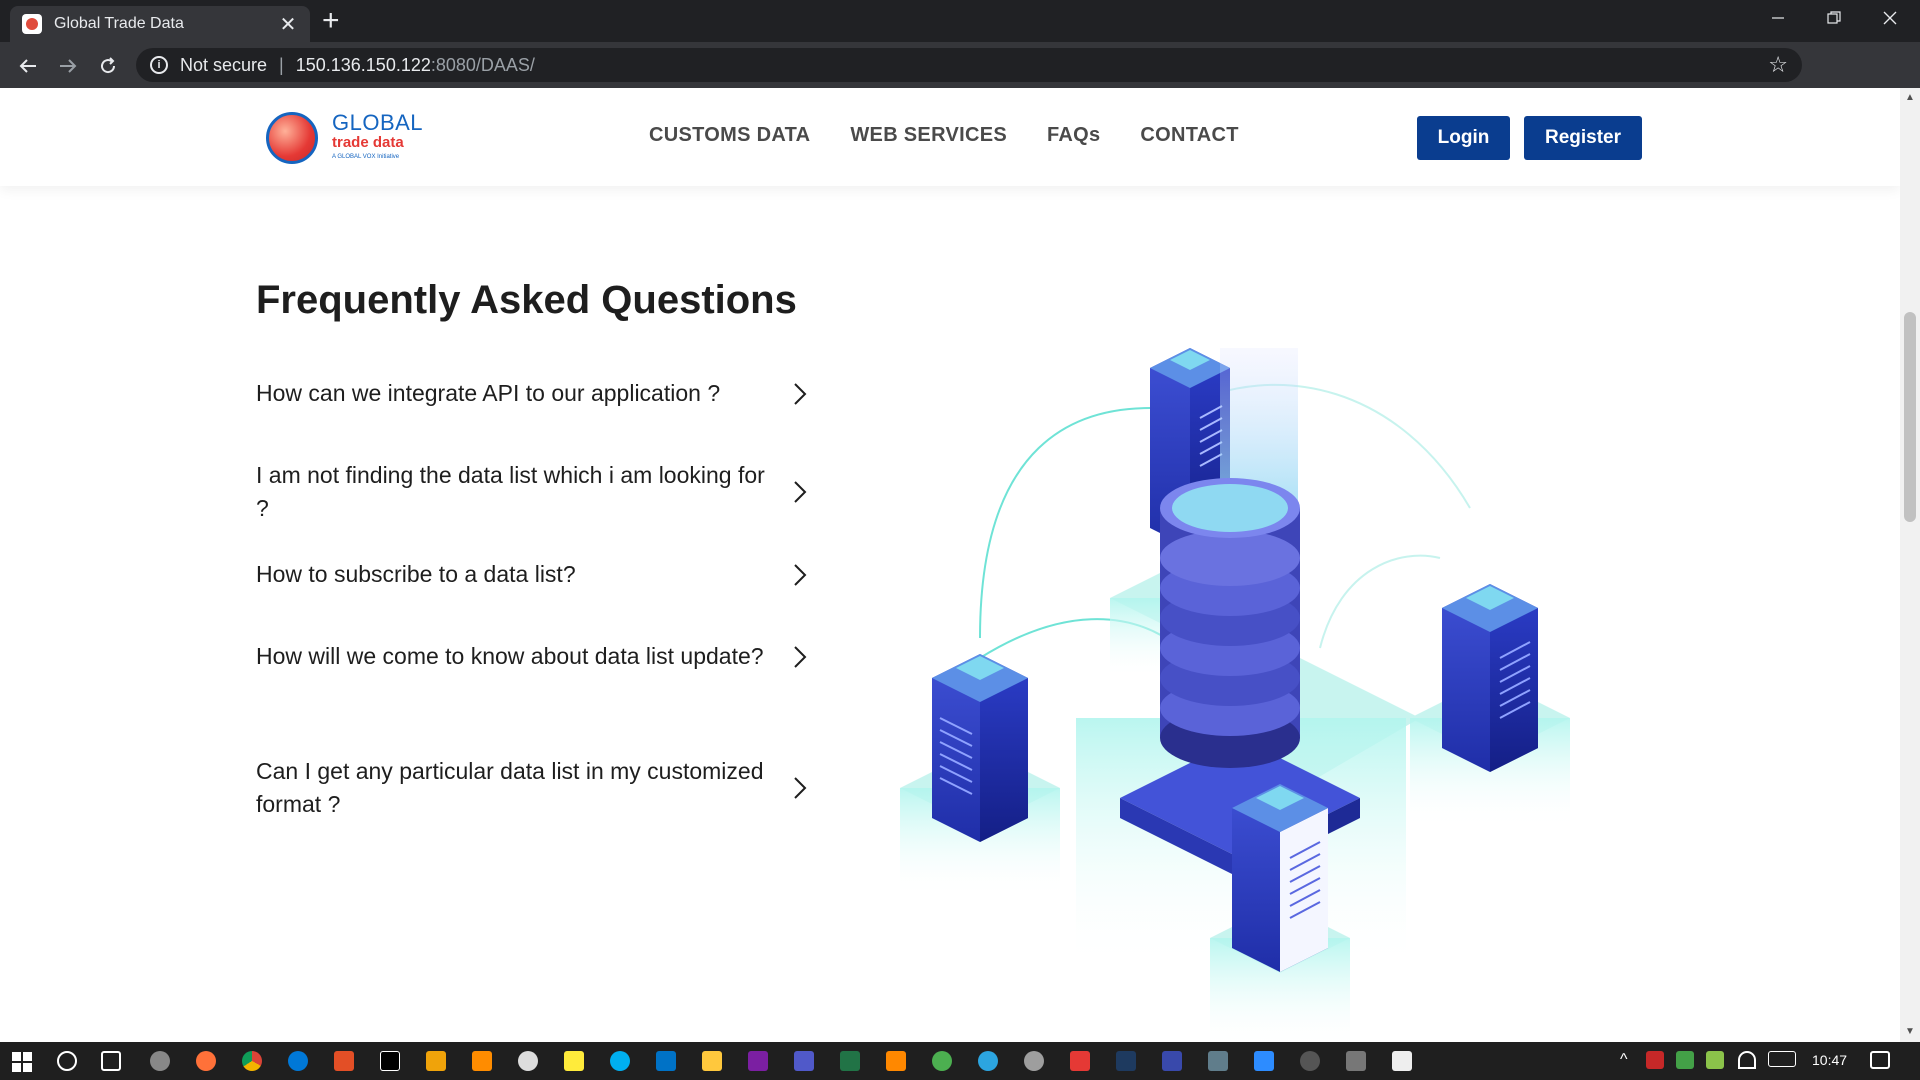 The image size is (1920, 1080). I want to click on main-nav: CUSTOMS DATA WEB SERVICES FAQs CONTACT, so click(944, 135).